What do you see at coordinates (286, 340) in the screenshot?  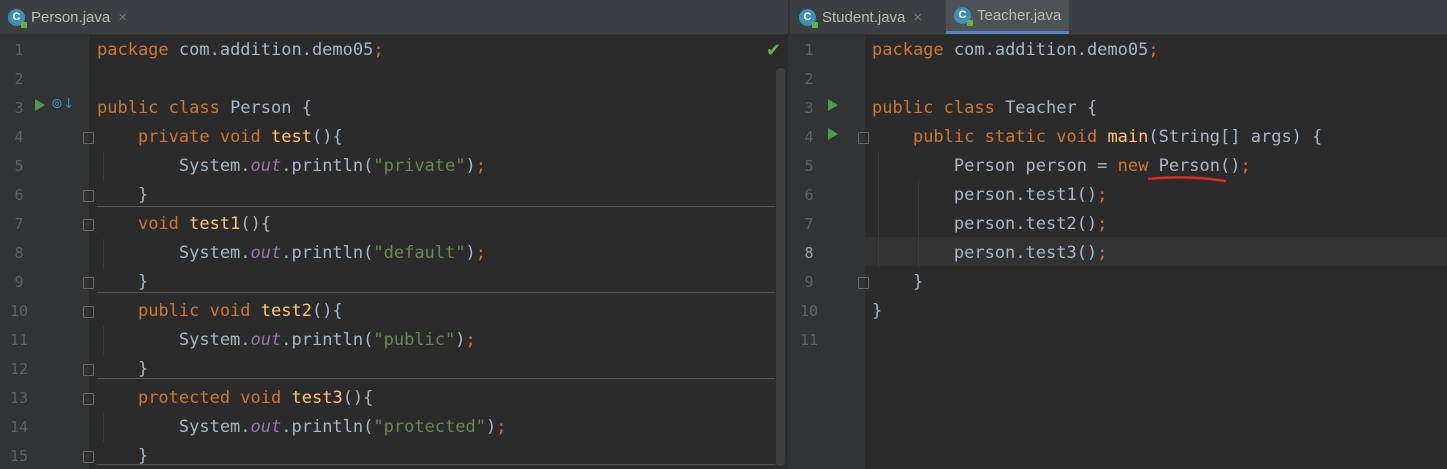 I see `code-line: System.out.println("public");` at bounding box center [286, 340].